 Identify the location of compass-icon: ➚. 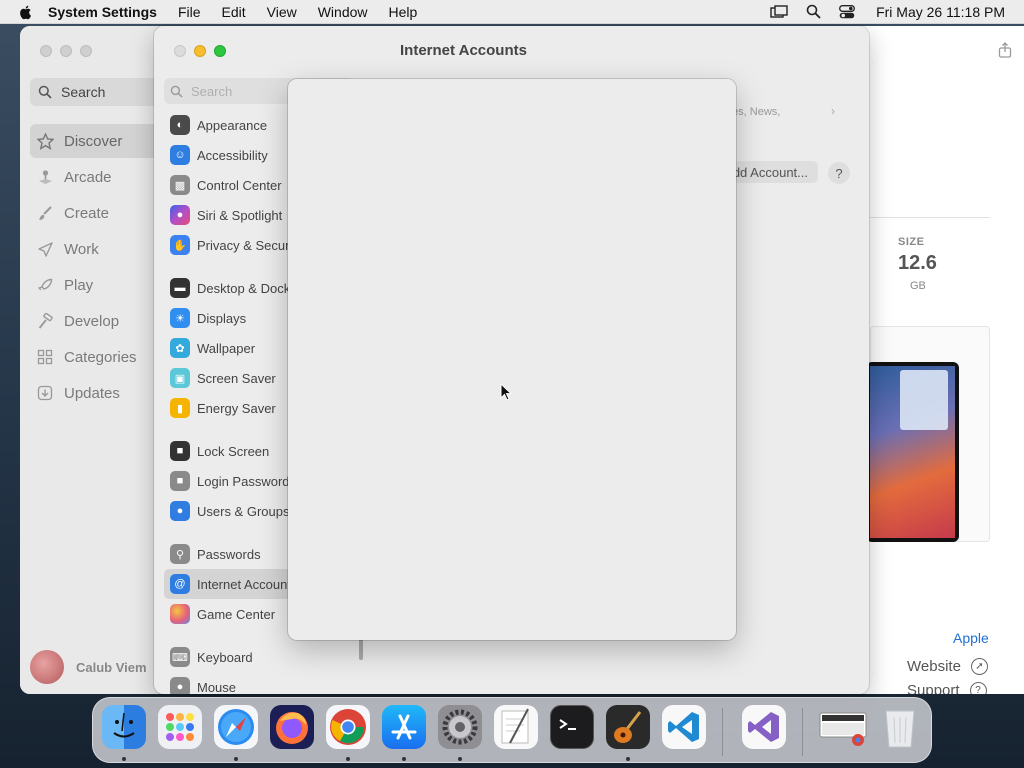
(979, 666).